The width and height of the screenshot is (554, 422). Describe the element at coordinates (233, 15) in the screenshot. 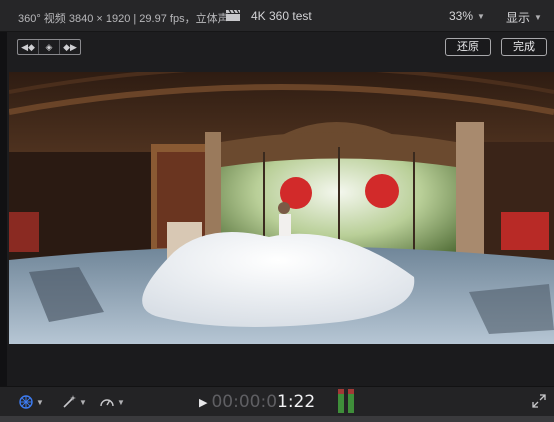

I see `clapperboard-icon` at that location.